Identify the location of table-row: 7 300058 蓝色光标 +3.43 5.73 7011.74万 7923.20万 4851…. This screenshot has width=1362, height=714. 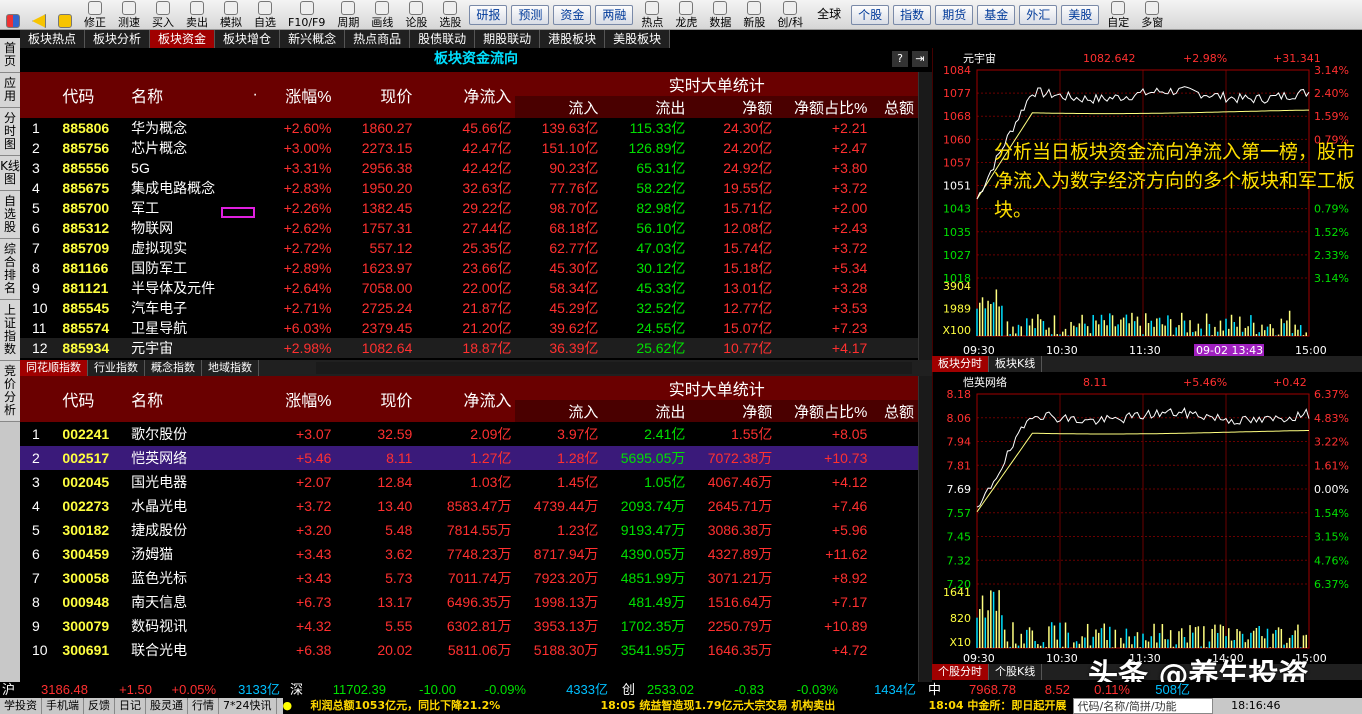
(469, 578).